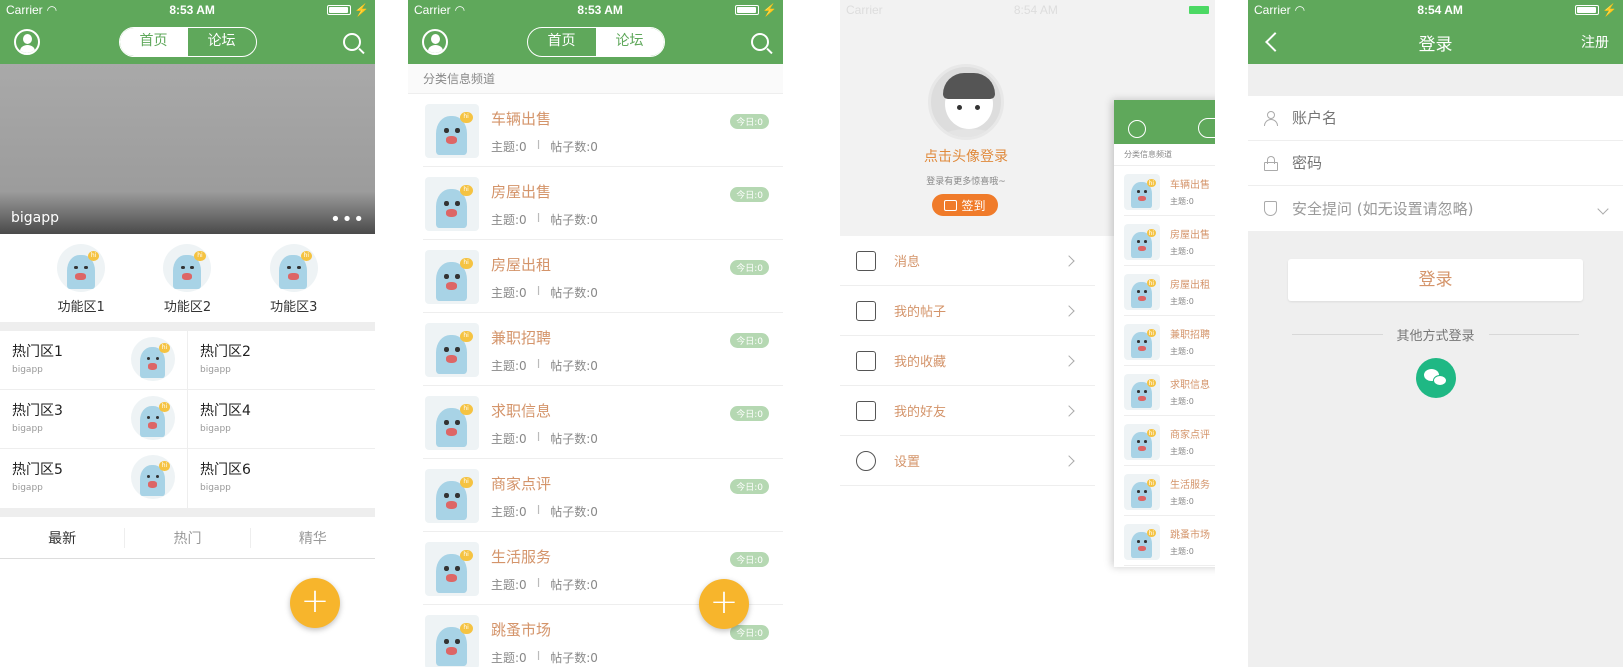 The height and width of the screenshot is (667, 1623). I want to click on password-input, so click(1457, 163).